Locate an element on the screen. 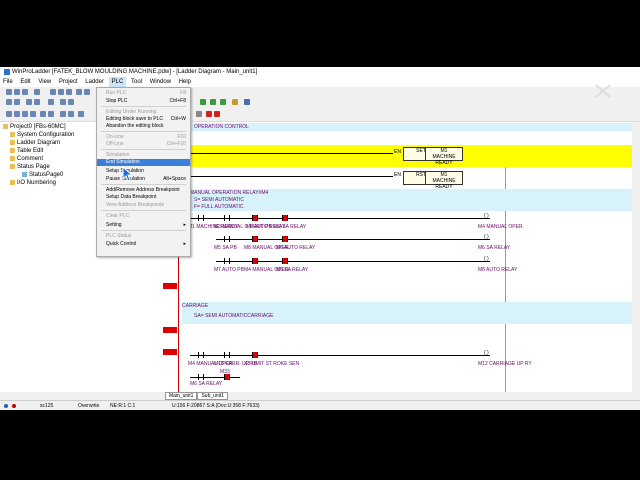  set-coil-box: M1 MACHINE READY is located at coordinates (444, 156).